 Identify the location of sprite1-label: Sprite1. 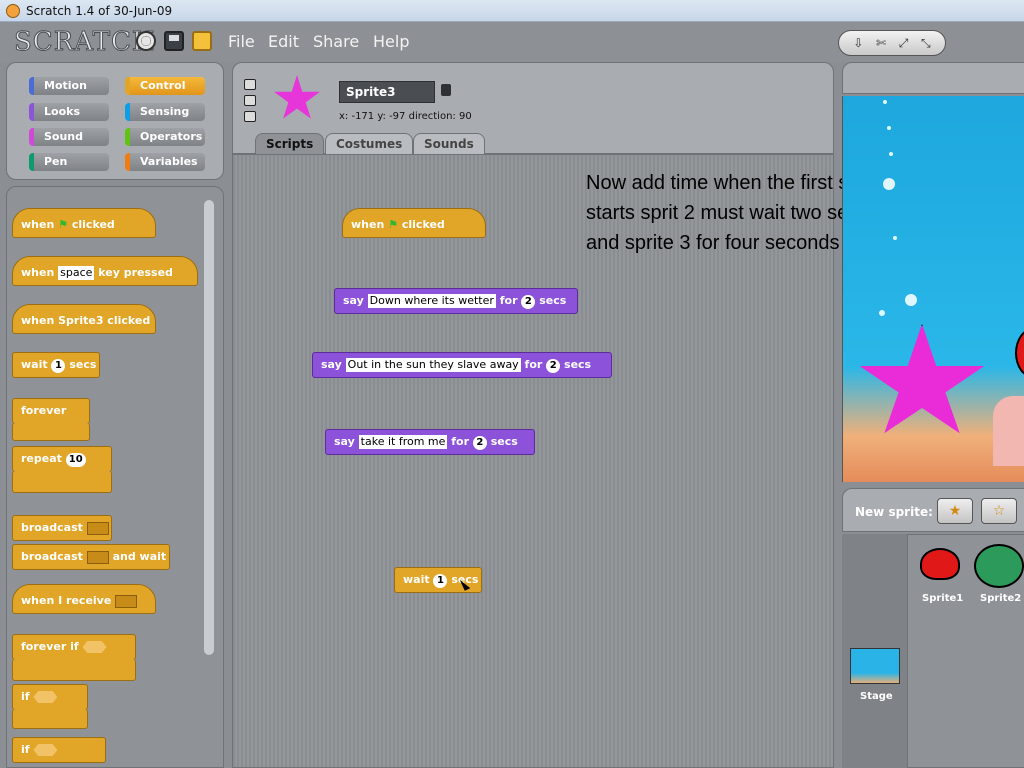
(943, 598).